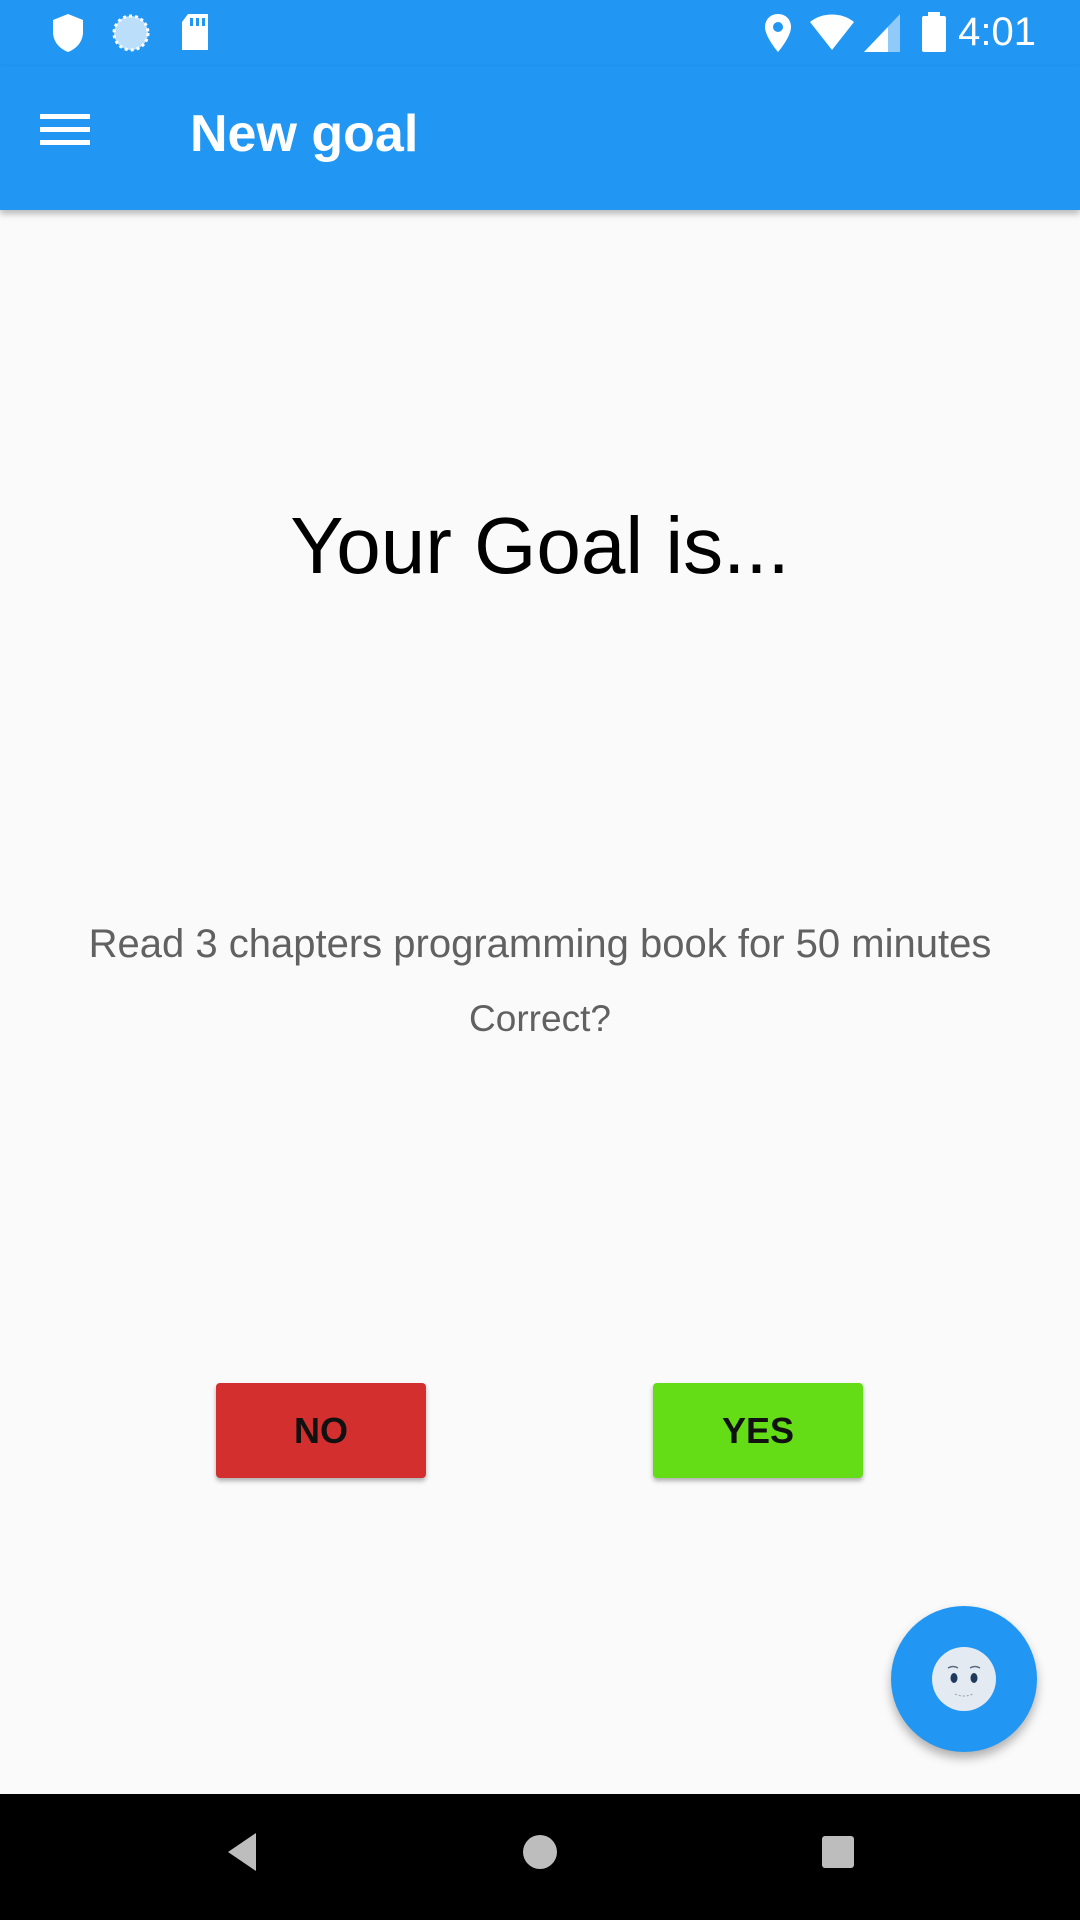 The width and height of the screenshot is (1080, 1920). I want to click on location-icon, so click(778, 35).